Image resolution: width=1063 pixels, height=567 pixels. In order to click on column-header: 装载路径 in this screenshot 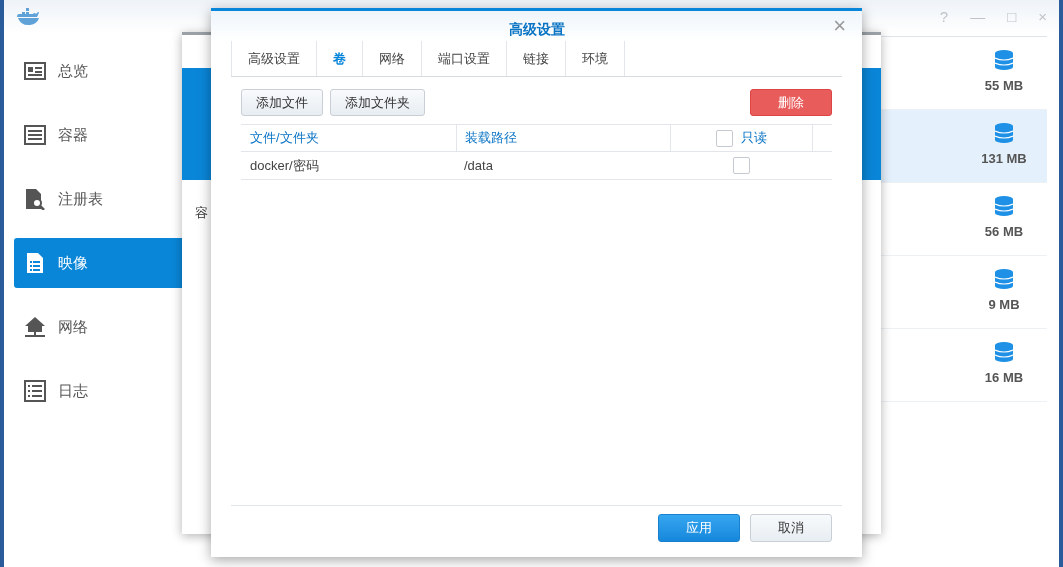, I will do `click(563, 138)`.